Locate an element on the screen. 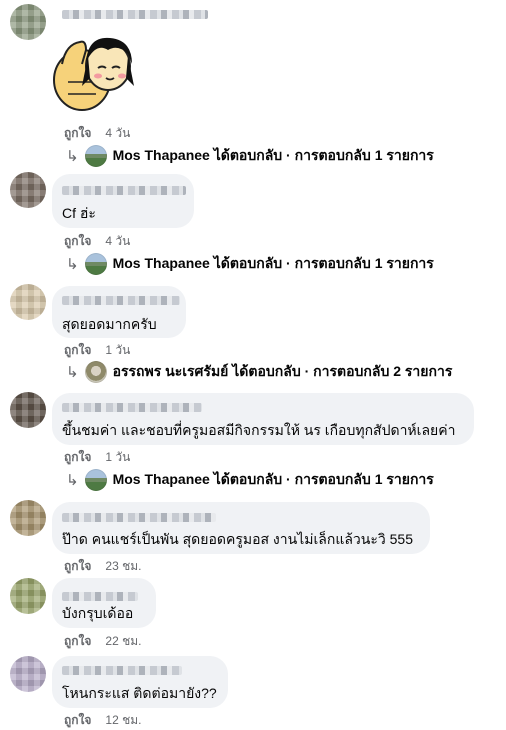  comment-time: 12 ชม. is located at coordinates (123, 720).